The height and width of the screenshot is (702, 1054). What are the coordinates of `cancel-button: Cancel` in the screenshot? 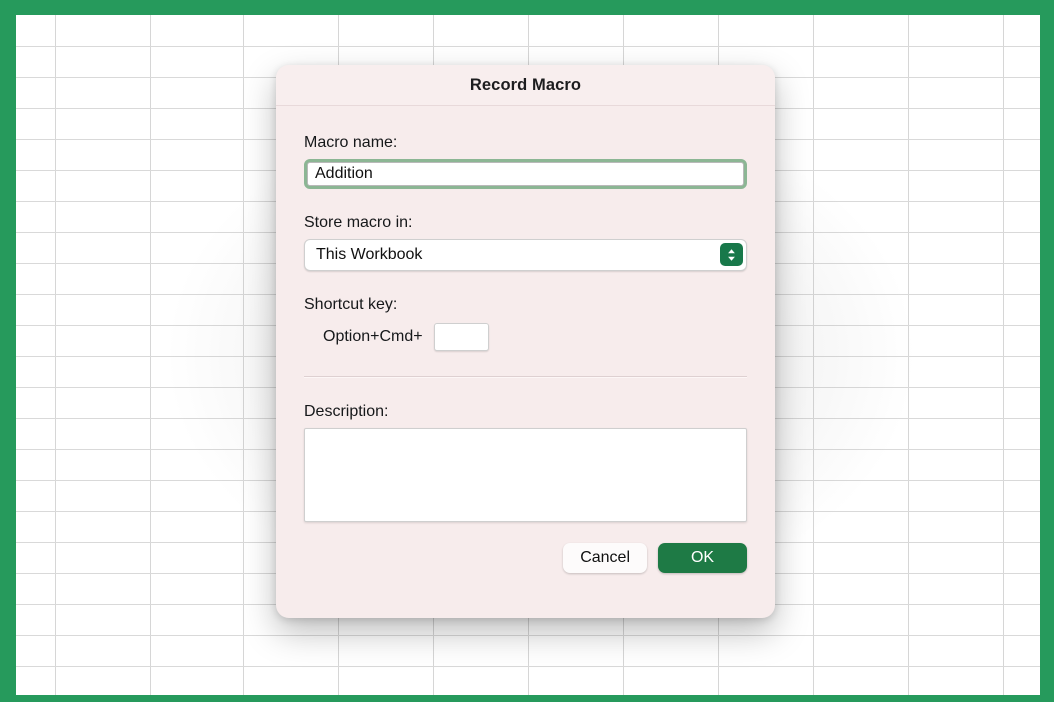 It's located at (605, 558).